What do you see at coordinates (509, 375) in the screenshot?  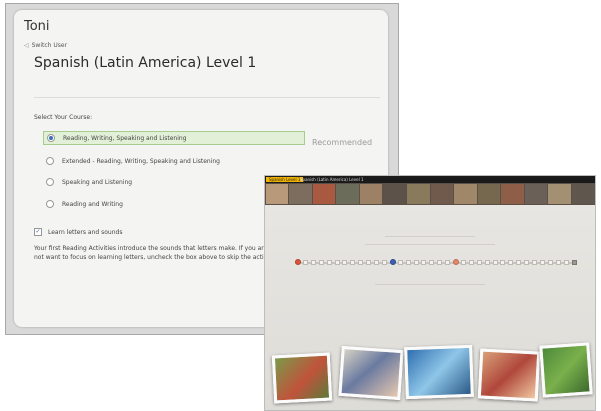 I see `lesson-photo-friends` at bounding box center [509, 375].